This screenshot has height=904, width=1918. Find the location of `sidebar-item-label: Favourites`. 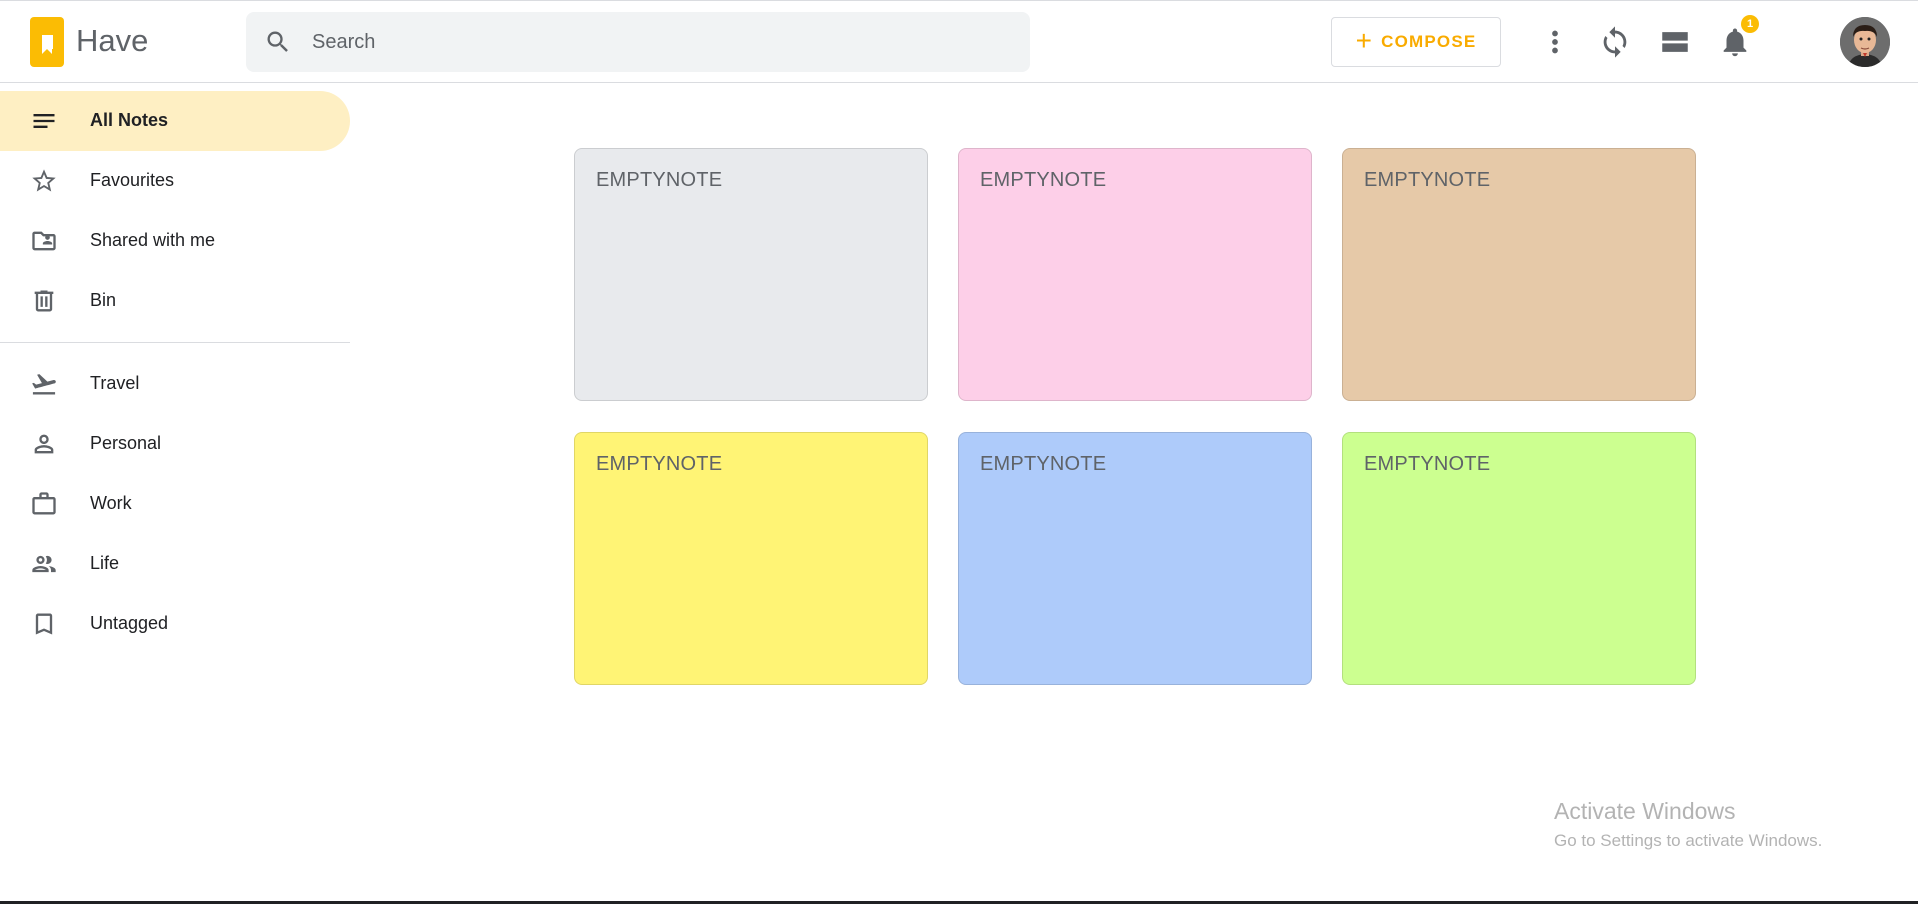

sidebar-item-label: Favourites is located at coordinates (132, 180).